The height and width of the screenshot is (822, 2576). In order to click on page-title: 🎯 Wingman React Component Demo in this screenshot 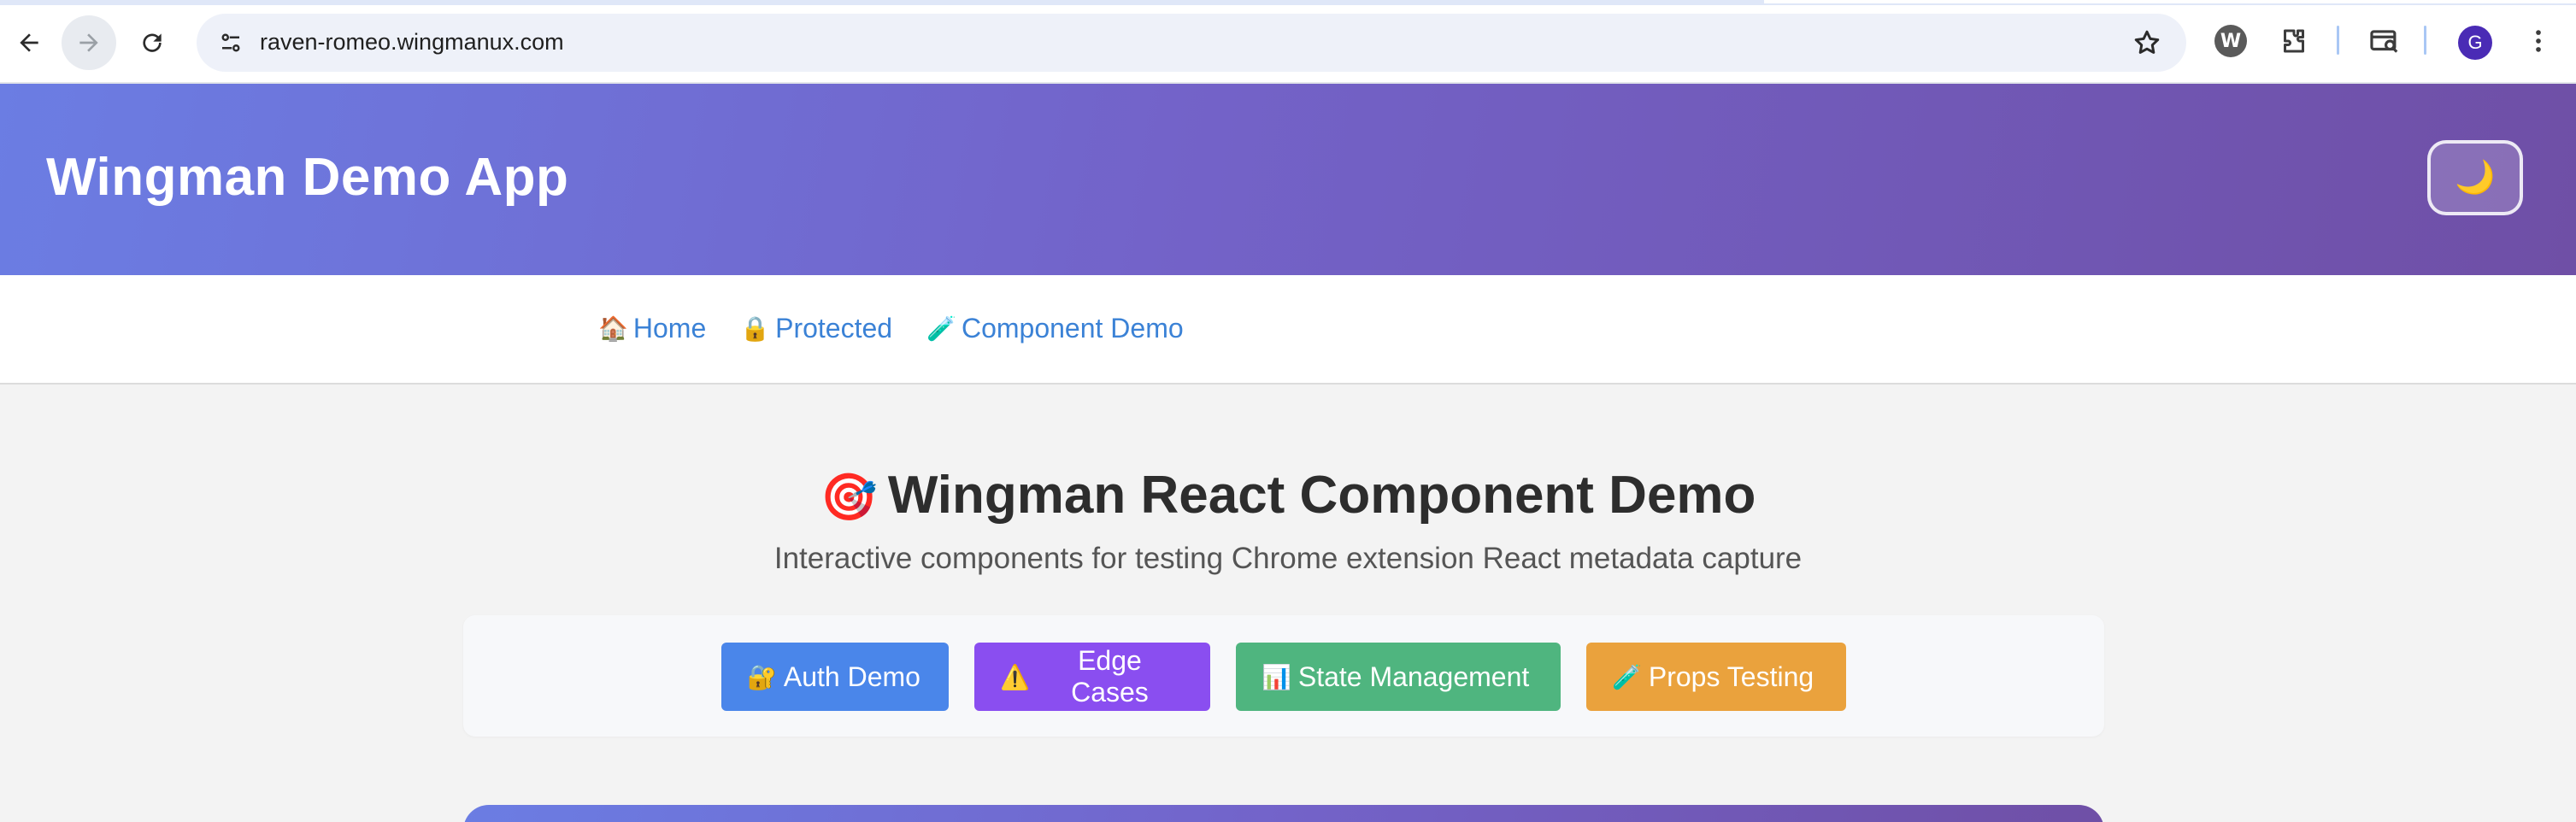, I will do `click(1288, 495)`.